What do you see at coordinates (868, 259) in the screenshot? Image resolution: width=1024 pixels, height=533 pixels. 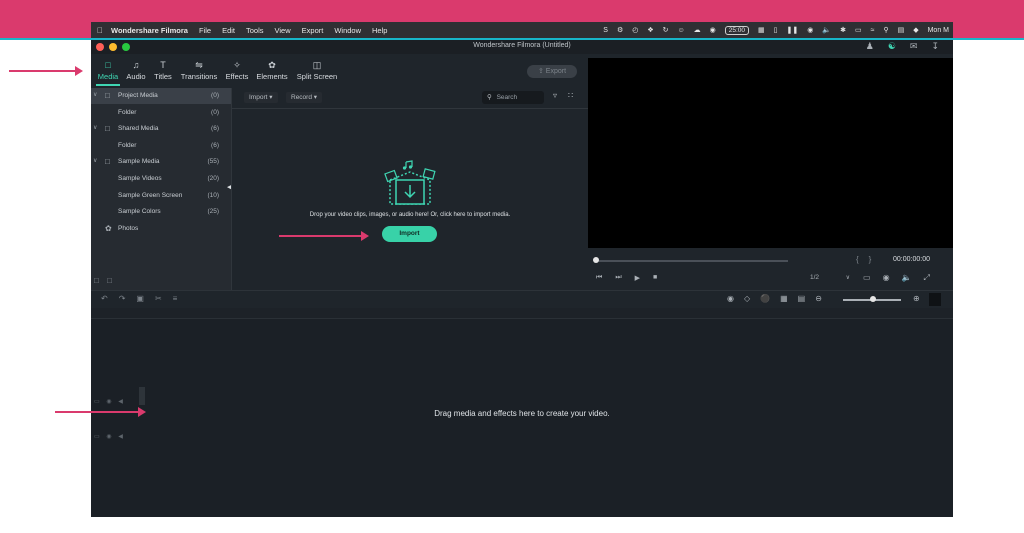 I see `mark-in-out-brackets-icon: {}` at bounding box center [868, 259].